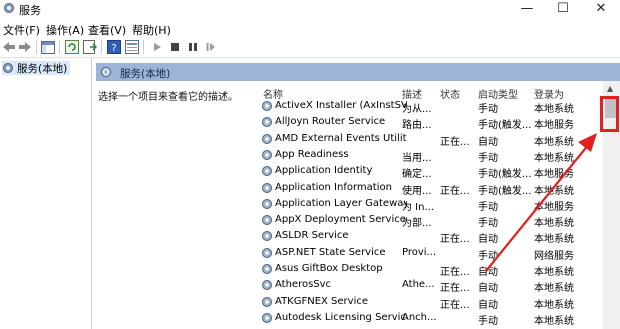 This screenshot has width=620, height=329. What do you see at coordinates (72, 47) in the screenshot?
I see `refresh-button` at bounding box center [72, 47].